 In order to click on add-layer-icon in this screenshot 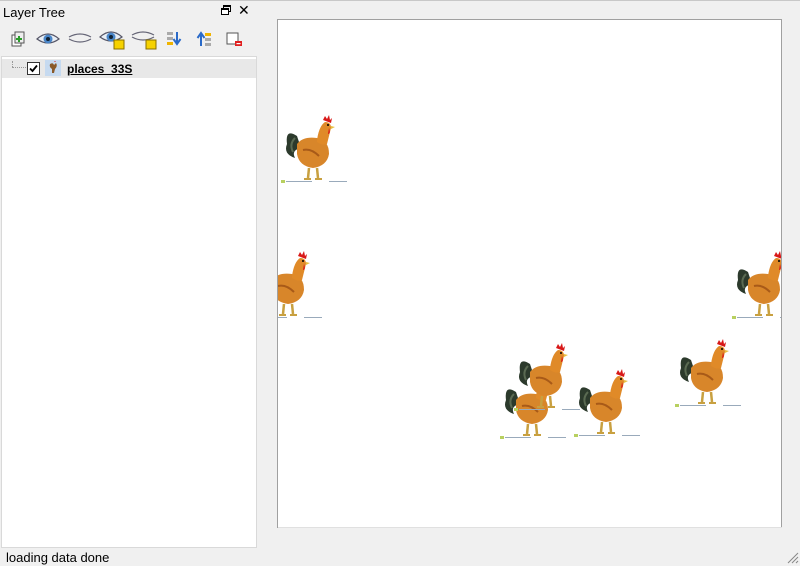, I will do `click(18, 39)`.